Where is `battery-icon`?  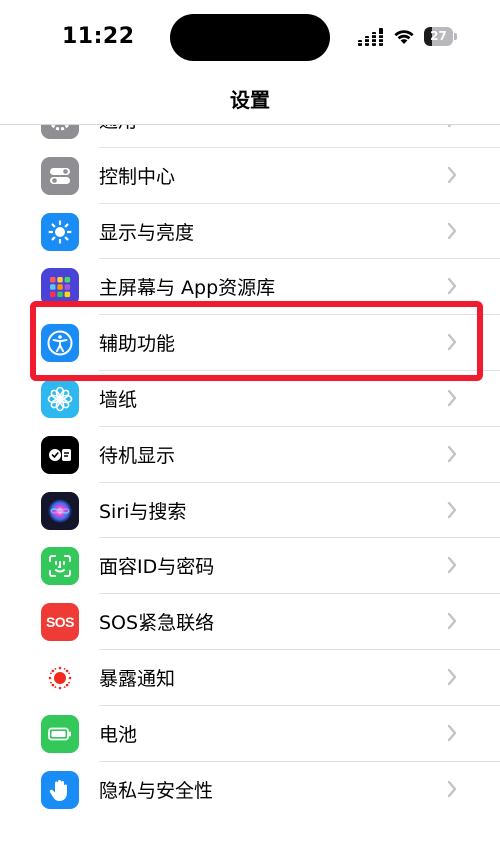 battery-icon is located at coordinates (60, 733).